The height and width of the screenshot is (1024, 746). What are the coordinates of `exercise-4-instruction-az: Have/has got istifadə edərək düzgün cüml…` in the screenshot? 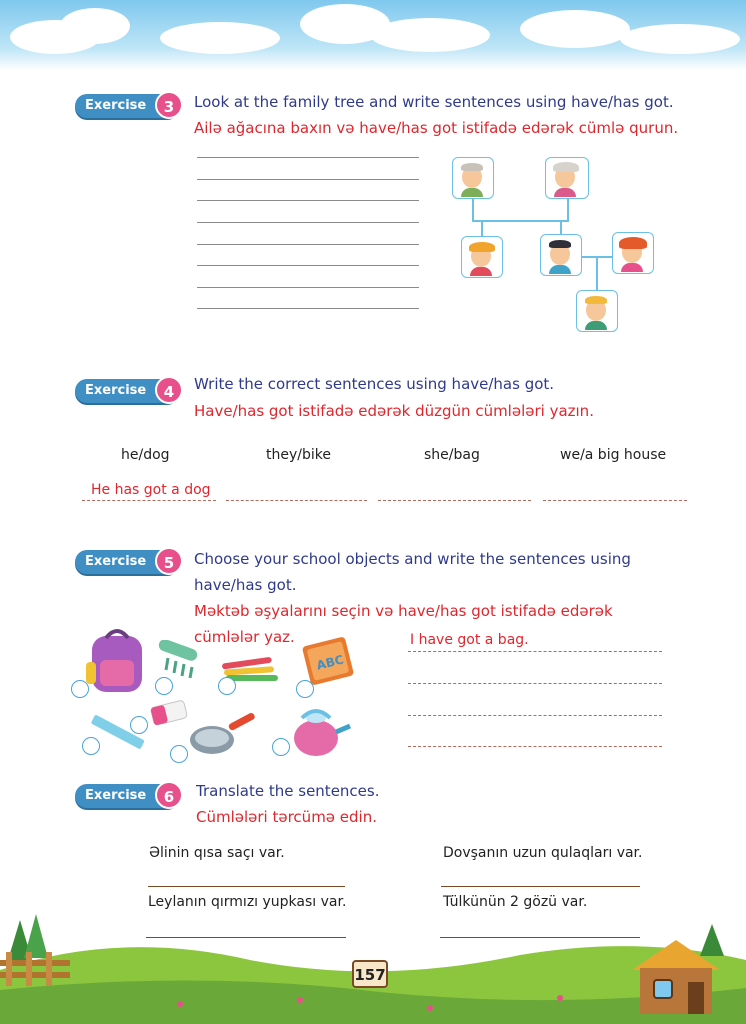 It's located at (394, 411).